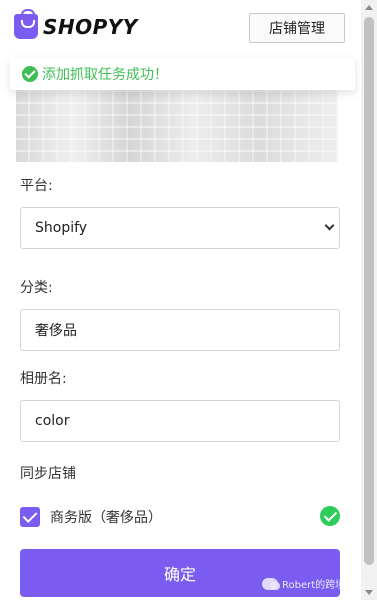 The width and height of the screenshot is (377, 600). I want to click on scroll-down-arrow-icon, so click(369, 592).